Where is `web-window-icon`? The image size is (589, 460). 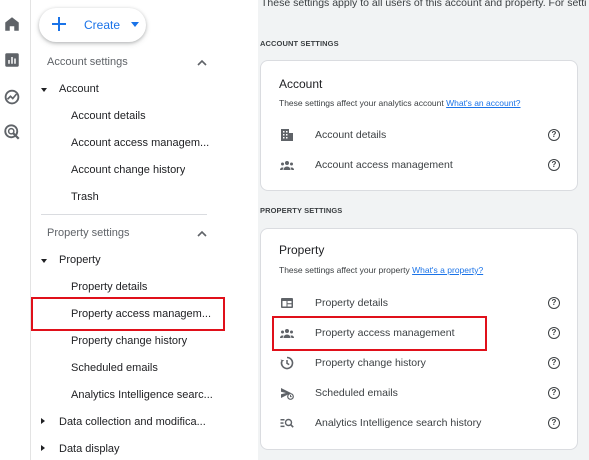
web-window-icon is located at coordinates (287, 303).